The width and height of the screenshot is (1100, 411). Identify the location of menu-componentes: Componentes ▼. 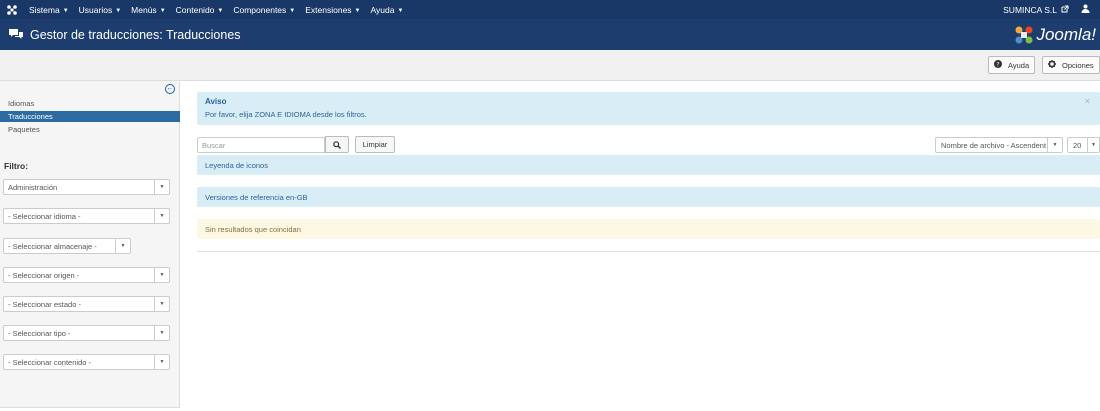
(264, 10).